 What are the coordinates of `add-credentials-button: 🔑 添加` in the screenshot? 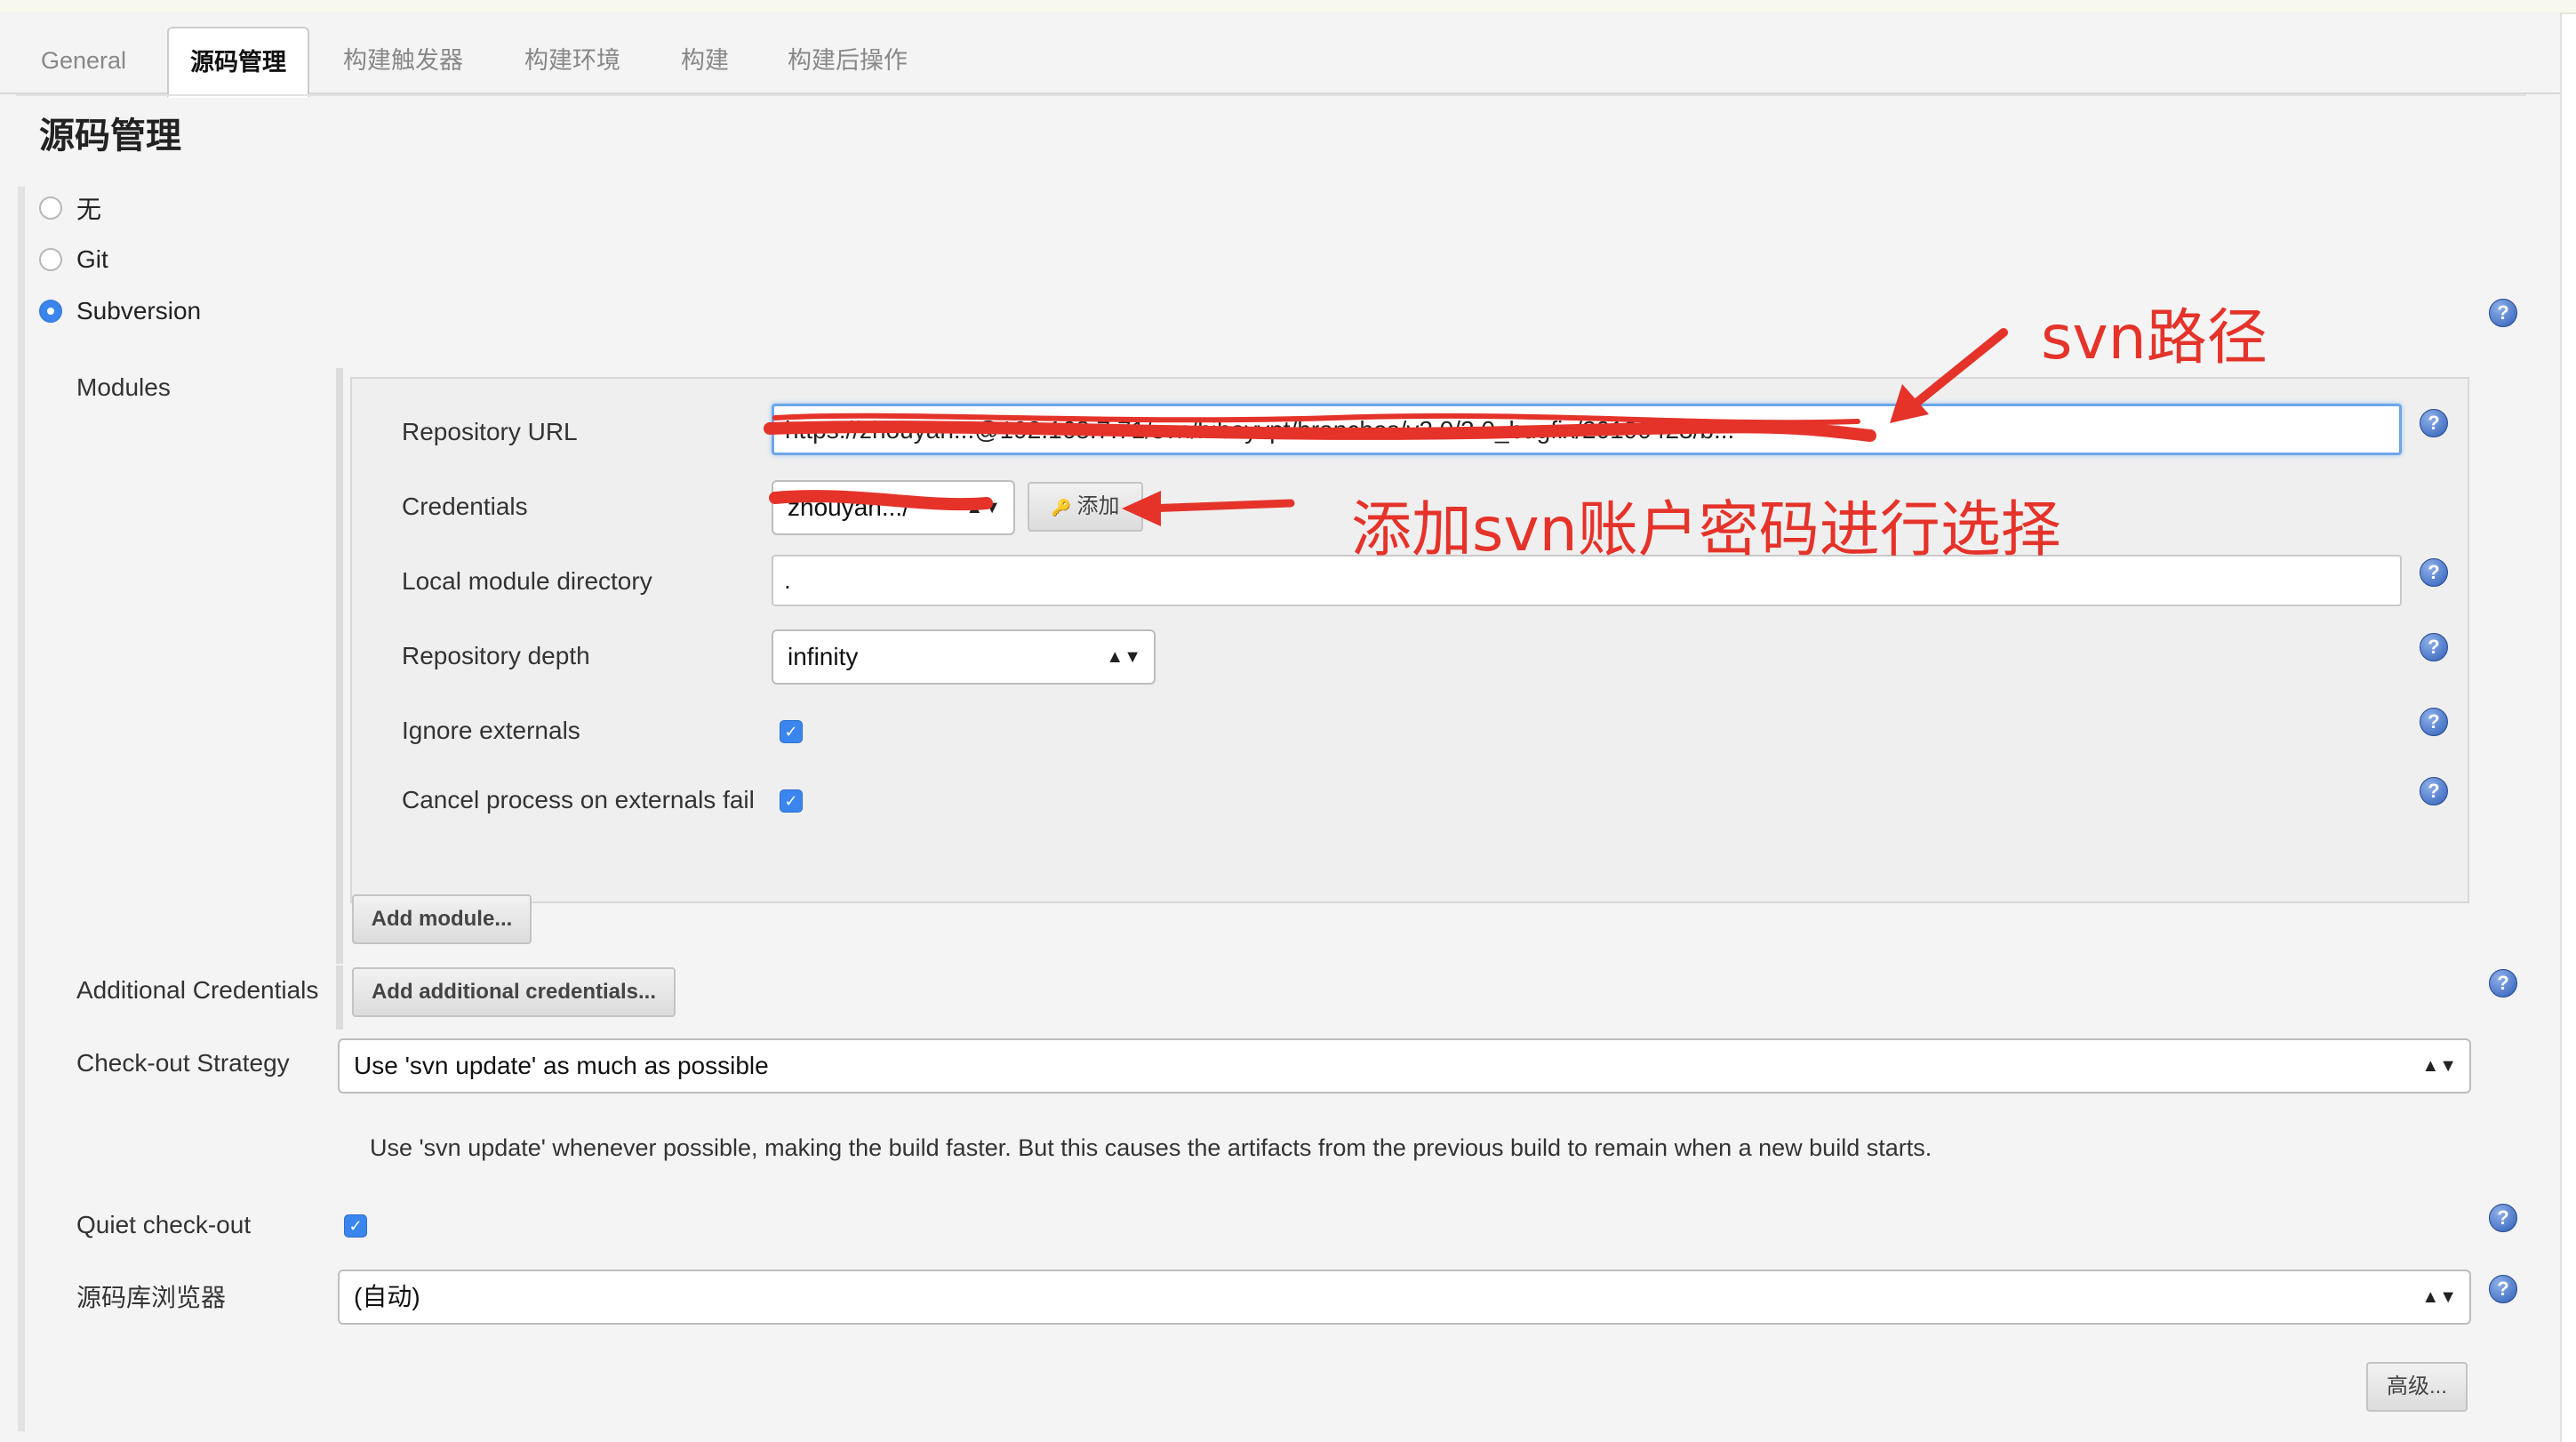 It's located at (1085, 507).